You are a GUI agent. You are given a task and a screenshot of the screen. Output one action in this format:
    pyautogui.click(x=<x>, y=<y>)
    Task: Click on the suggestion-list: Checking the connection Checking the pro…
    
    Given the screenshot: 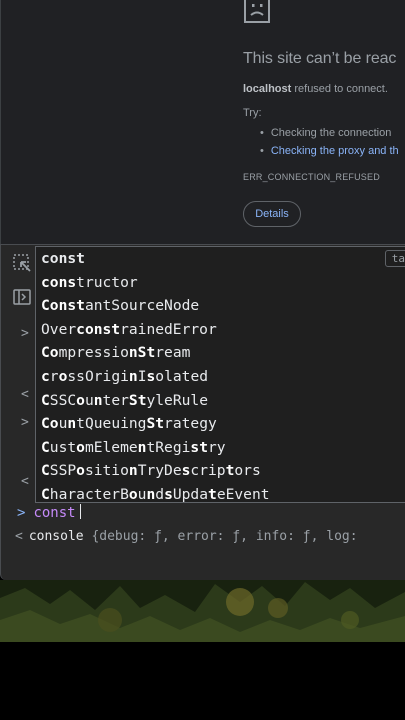 What is the action you would take?
    pyautogui.click(x=329, y=142)
    